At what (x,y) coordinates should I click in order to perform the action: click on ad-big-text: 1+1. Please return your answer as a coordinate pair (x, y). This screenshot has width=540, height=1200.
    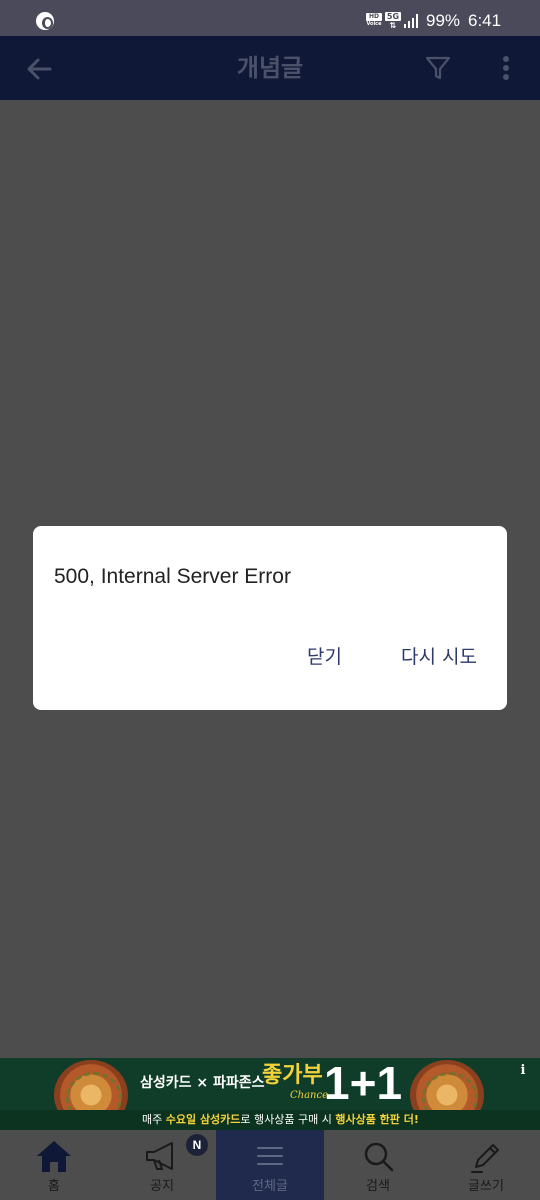
    Looking at the image, I should click on (363, 1083).